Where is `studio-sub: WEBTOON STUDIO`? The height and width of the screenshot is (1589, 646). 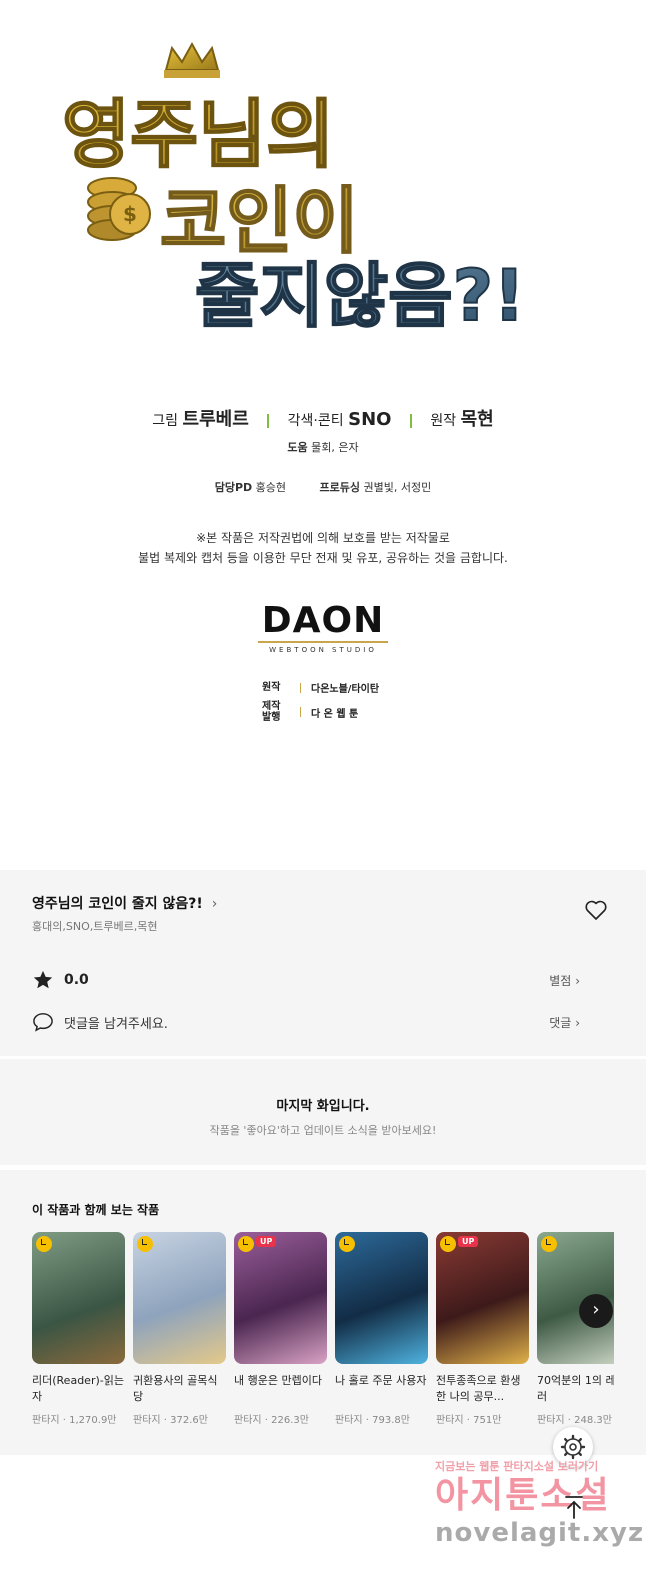
studio-sub: WEBTOON STUDIO is located at coordinates (323, 650).